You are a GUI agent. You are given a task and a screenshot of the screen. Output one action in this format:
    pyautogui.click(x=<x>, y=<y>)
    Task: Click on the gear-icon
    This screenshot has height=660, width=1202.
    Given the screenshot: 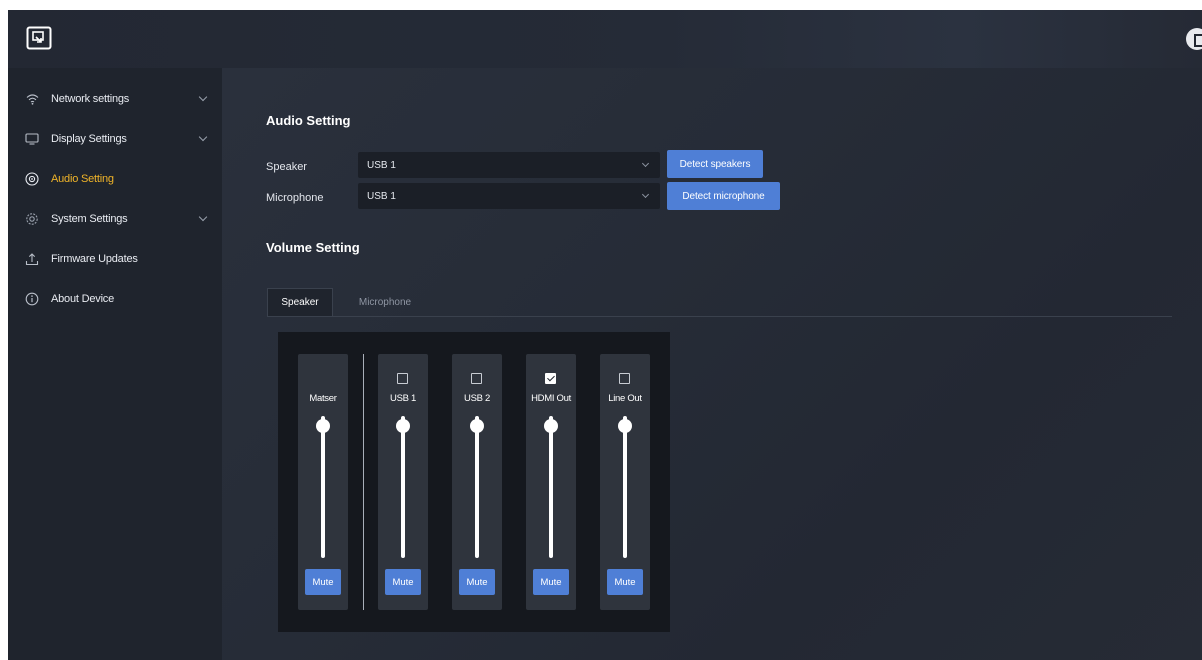 What is the action you would take?
    pyautogui.click(x=32, y=219)
    